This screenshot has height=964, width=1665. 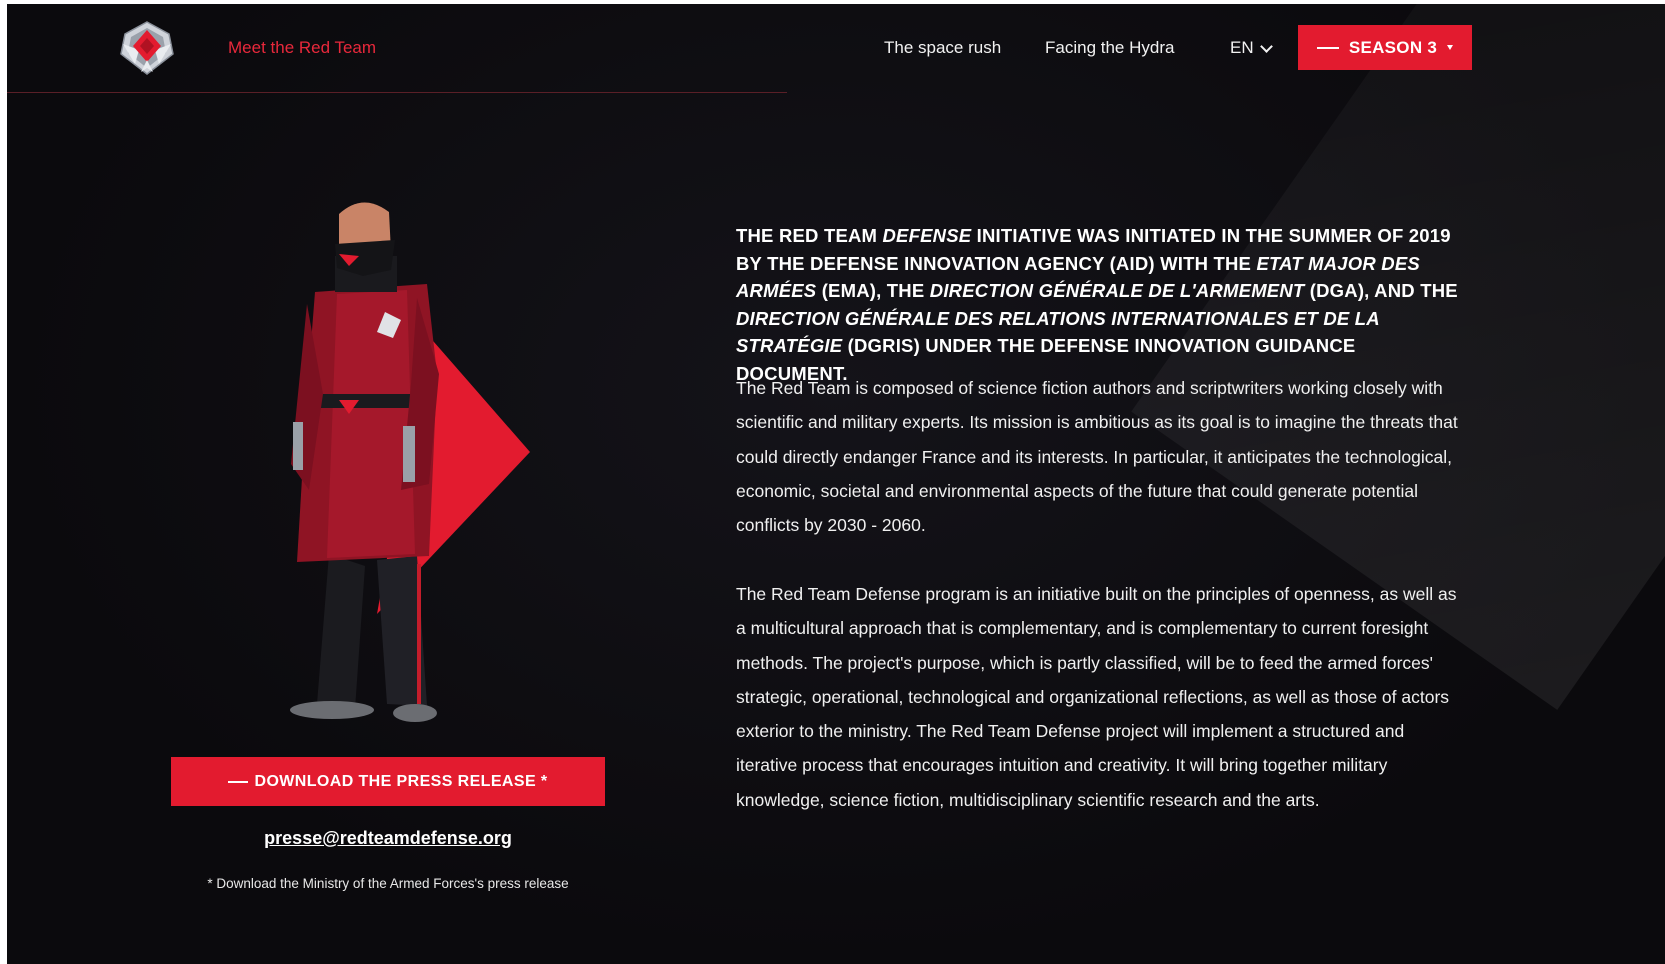 I want to click on red-team-soldier-illustration, so click(x=410, y=462).